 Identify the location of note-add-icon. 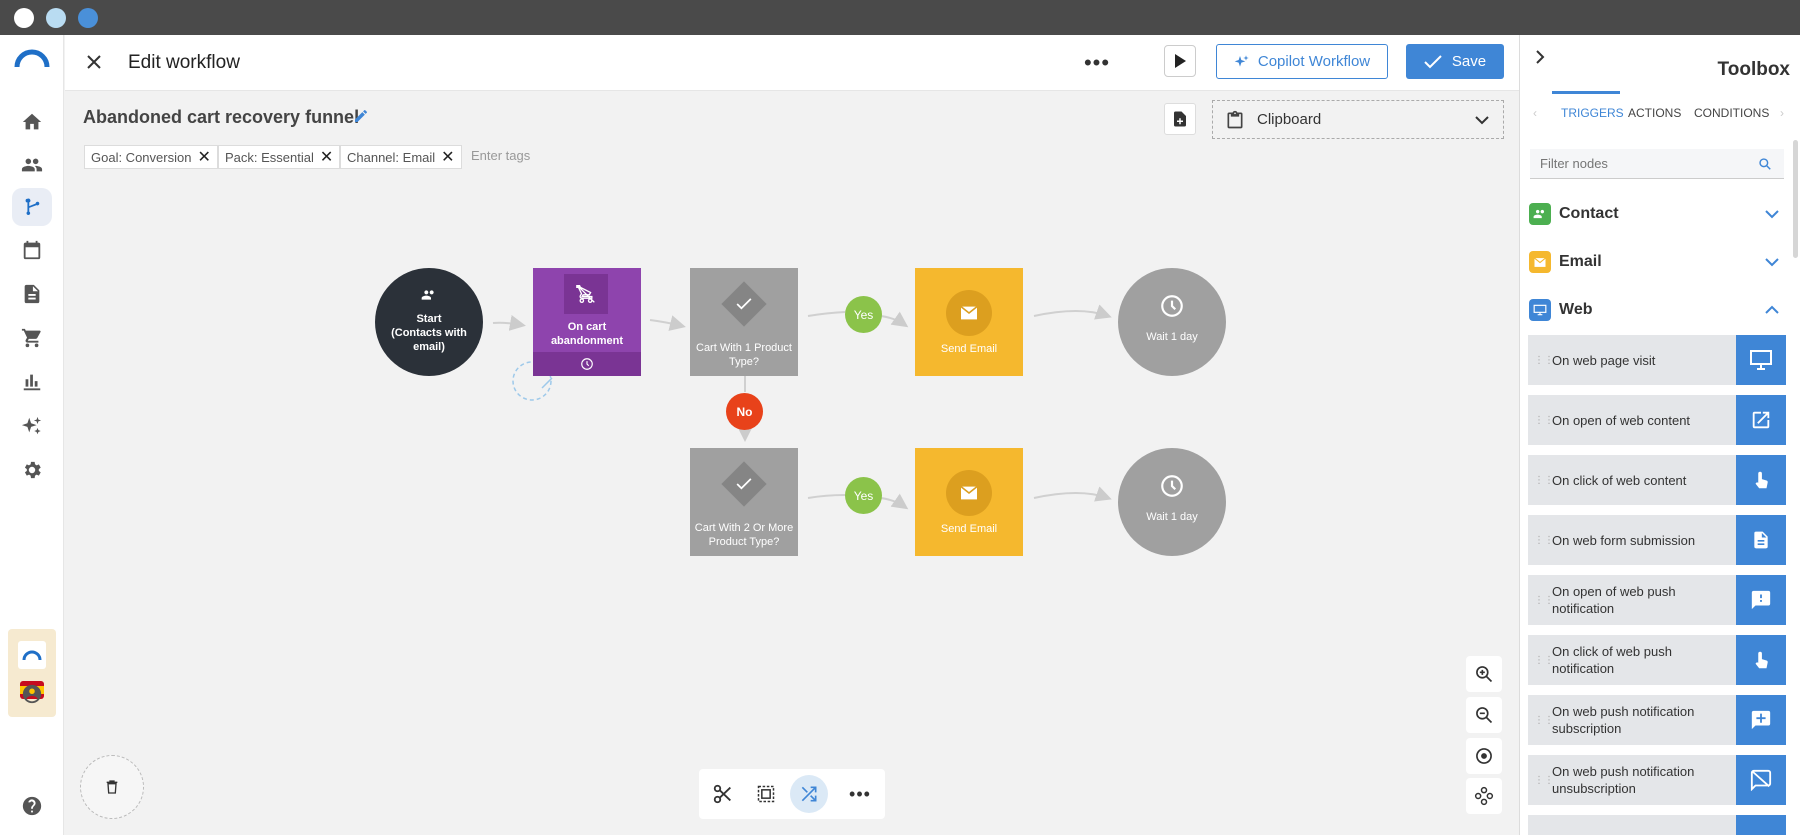
(1180, 119).